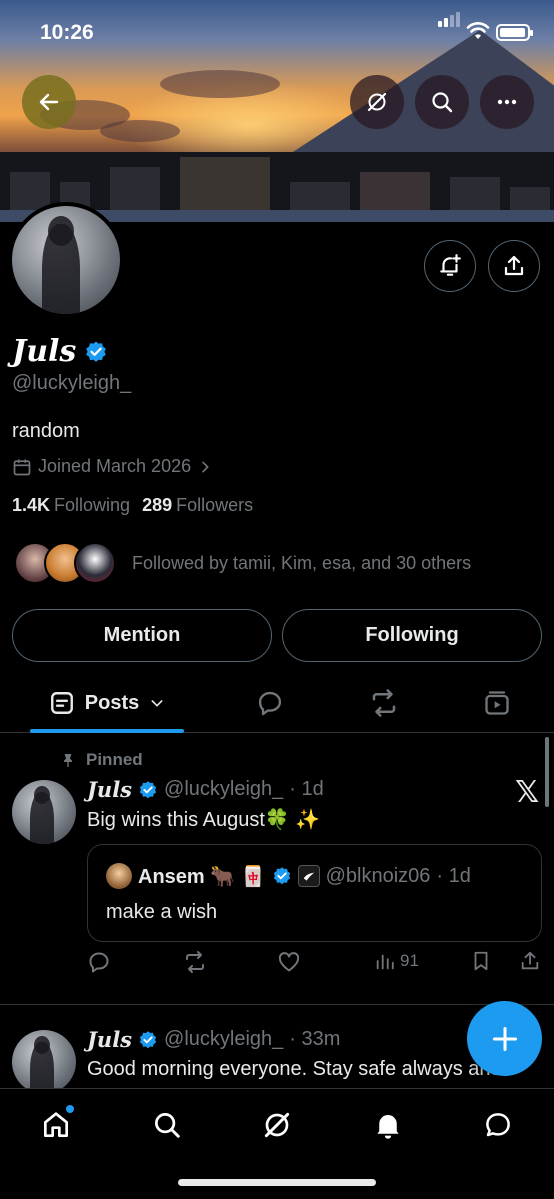 Image resolution: width=554 pixels, height=1199 pixels. What do you see at coordinates (412, 635) in the screenshot?
I see `following-button: Following` at bounding box center [412, 635].